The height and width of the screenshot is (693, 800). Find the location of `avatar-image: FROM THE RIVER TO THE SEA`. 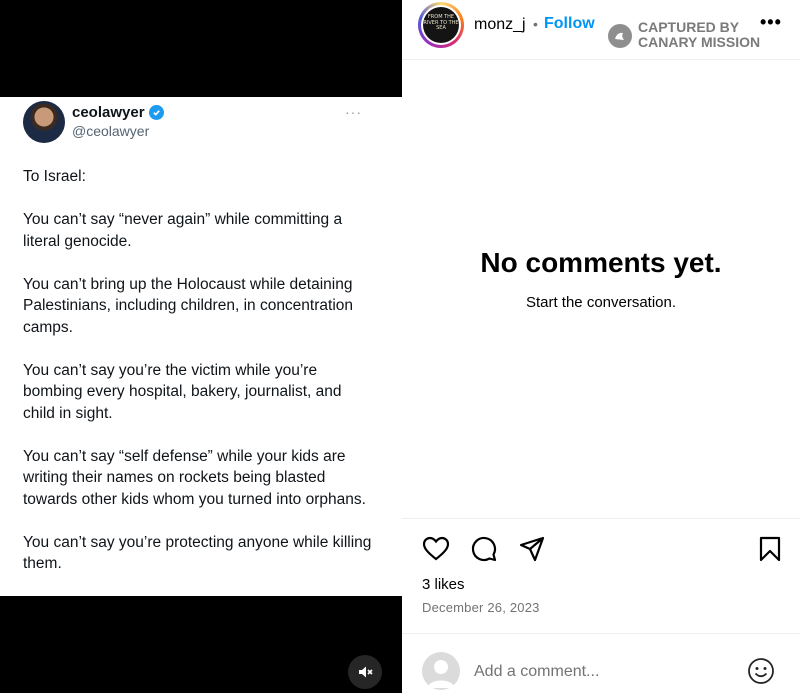

avatar-image: FROM THE RIVER TO THE SEA is located at coordinates (441, 25).